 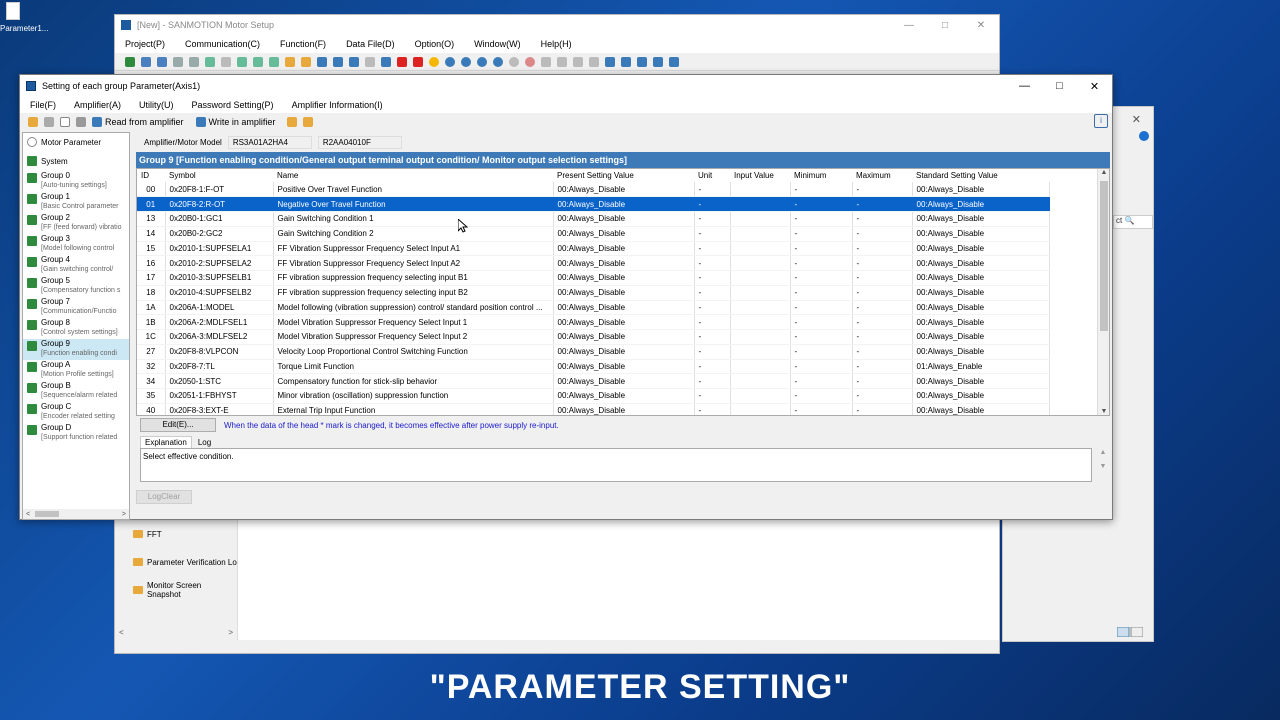 What do you see at coordinates (623, 175) in the screenshot?
I see `col-present-value: Present Setting Value` at bounding box center [623, 175].